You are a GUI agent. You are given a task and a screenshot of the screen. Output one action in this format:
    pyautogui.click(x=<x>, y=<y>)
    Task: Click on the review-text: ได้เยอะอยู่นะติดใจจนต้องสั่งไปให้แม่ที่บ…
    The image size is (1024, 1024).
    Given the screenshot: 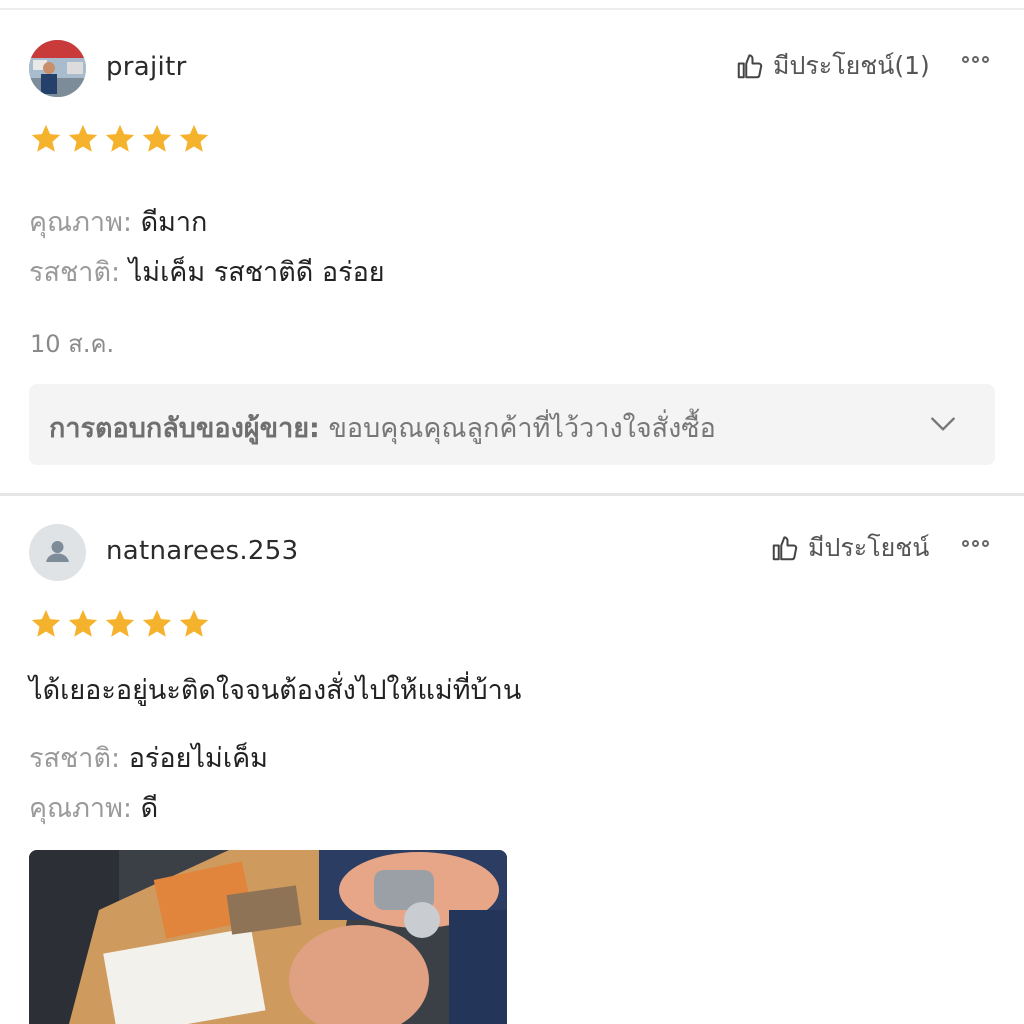 What is the action you would take?
    pyautogui.click(x=275, y=690)
    